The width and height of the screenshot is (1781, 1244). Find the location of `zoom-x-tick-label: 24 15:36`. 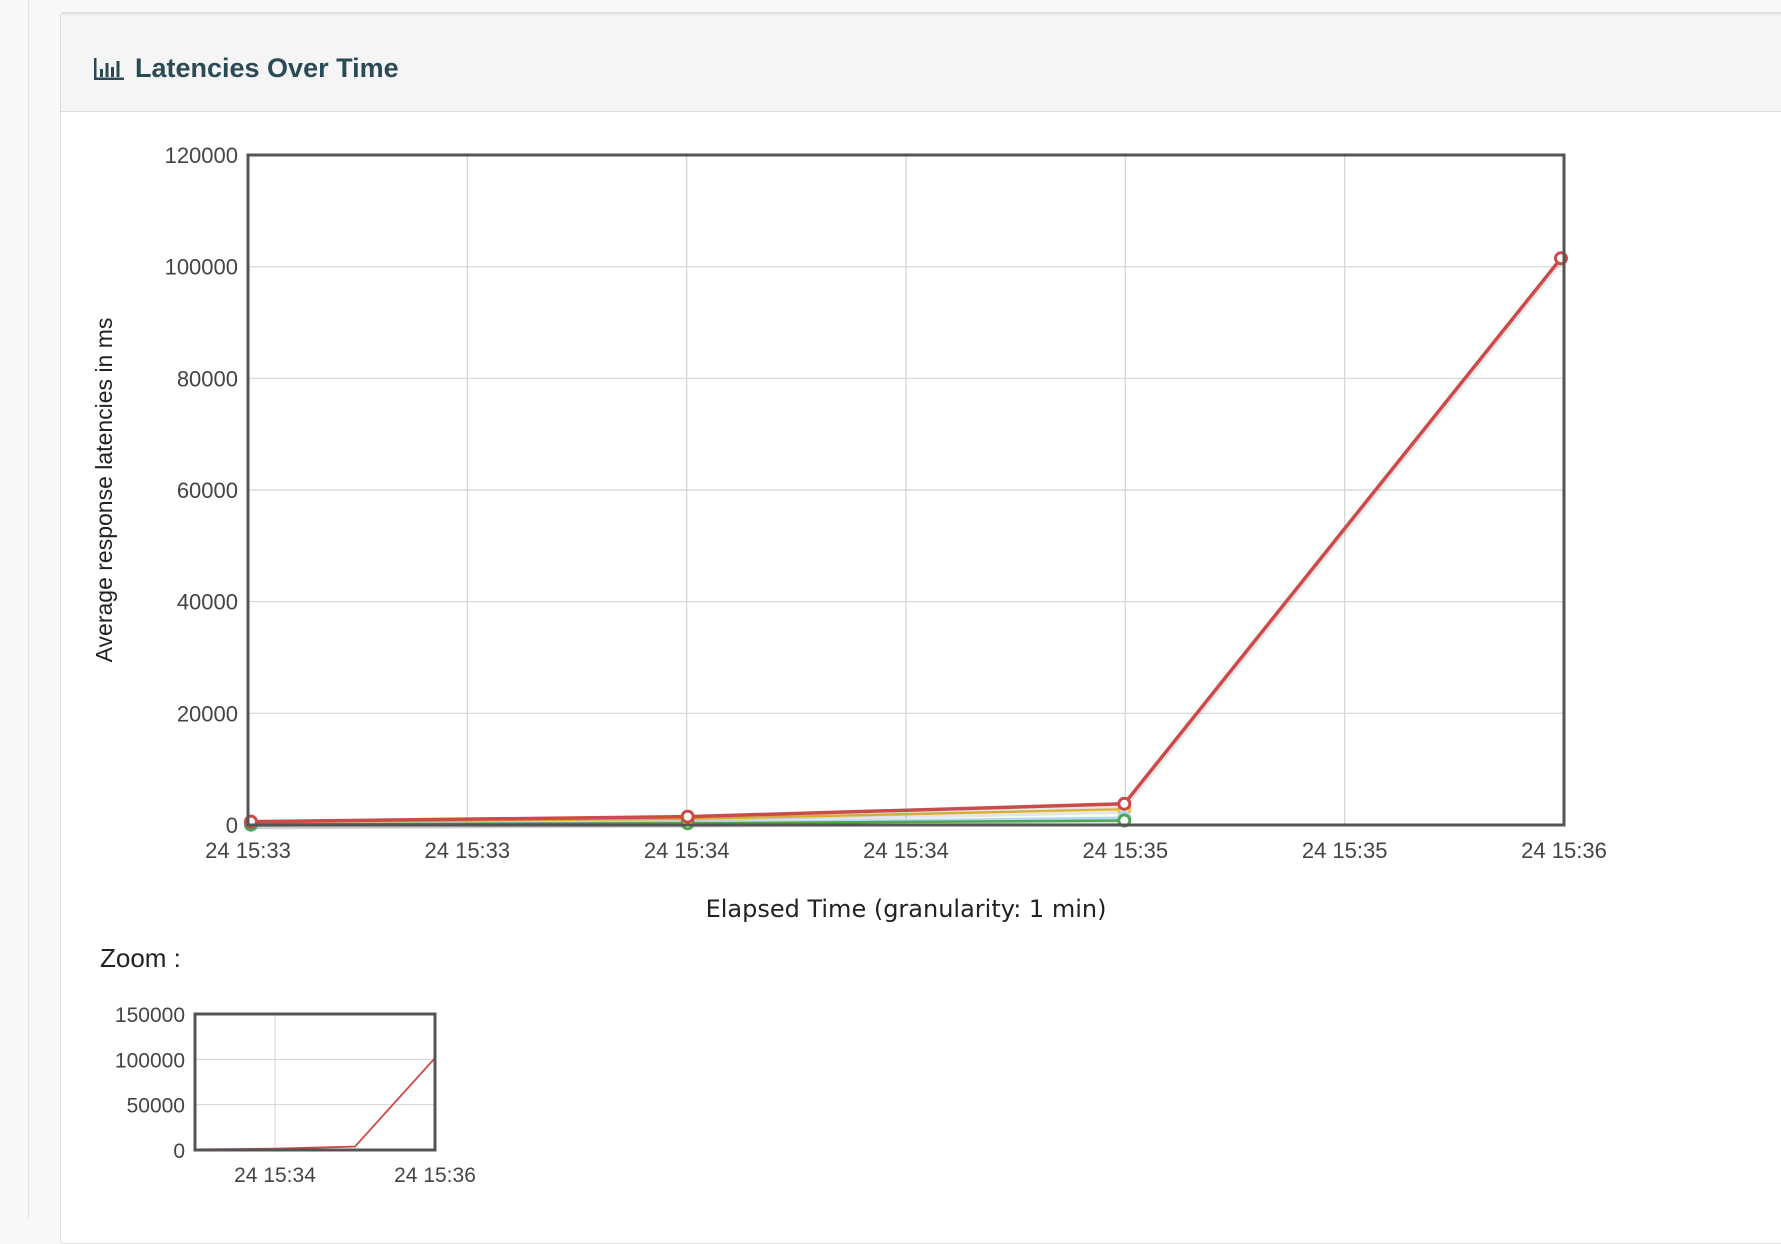

zoom-x-tick-label: 24 15:36 is located at coordinates (435, 1175).